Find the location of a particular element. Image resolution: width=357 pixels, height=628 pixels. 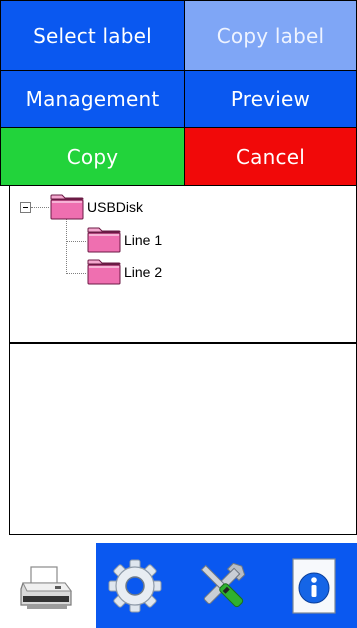

preview-button: Preview is located at coordinates (270, 99).